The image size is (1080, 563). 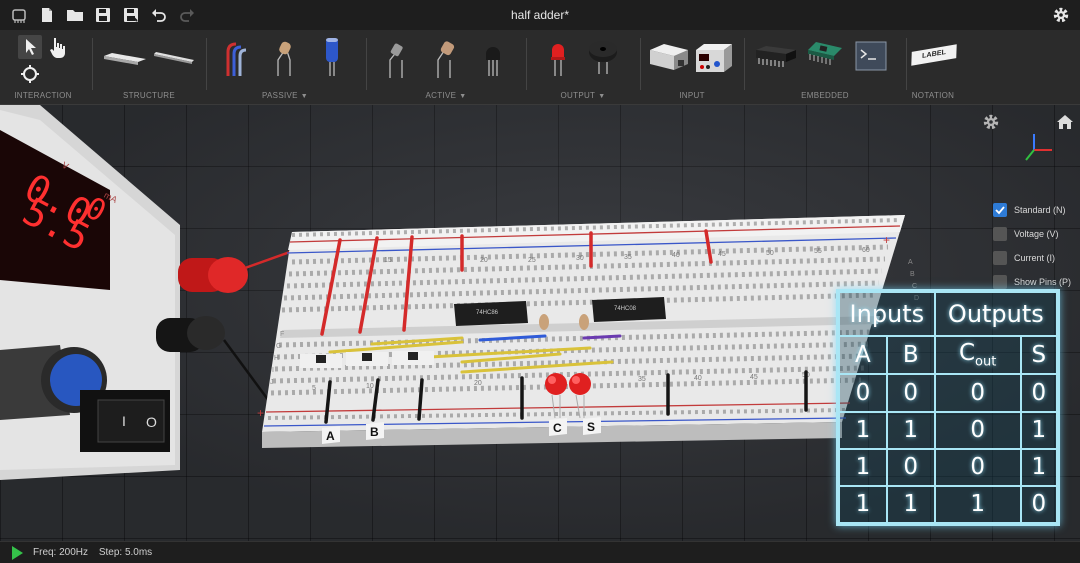 What do you see at coordinates (1032, 234) in the screenshot?
I see `view-option-voltage: Voltage (V)` at bounding box center [1032, 234].